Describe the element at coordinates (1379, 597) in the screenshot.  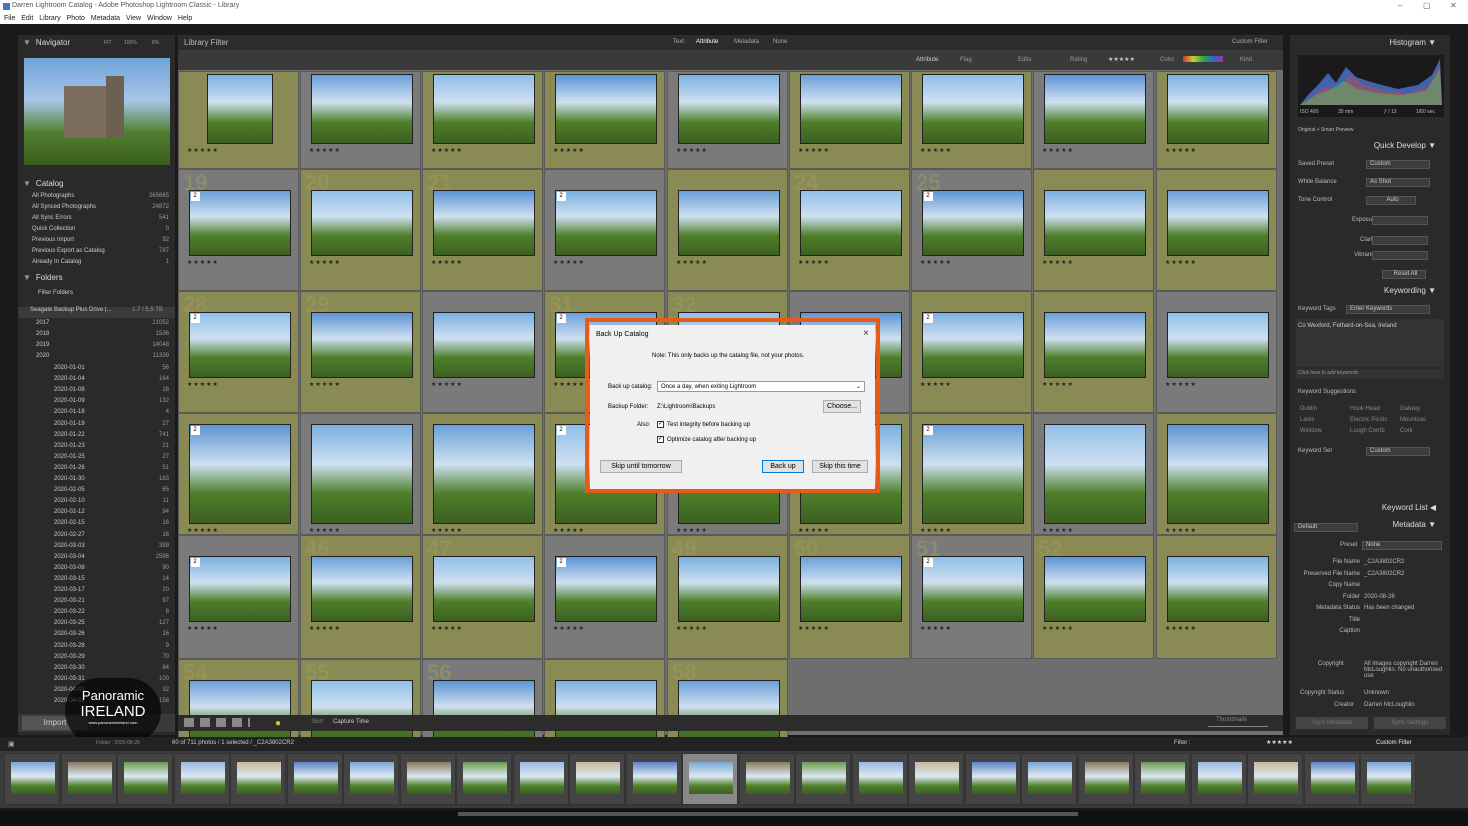
I see `metadata-field-value: 2020-08-26` at that location.